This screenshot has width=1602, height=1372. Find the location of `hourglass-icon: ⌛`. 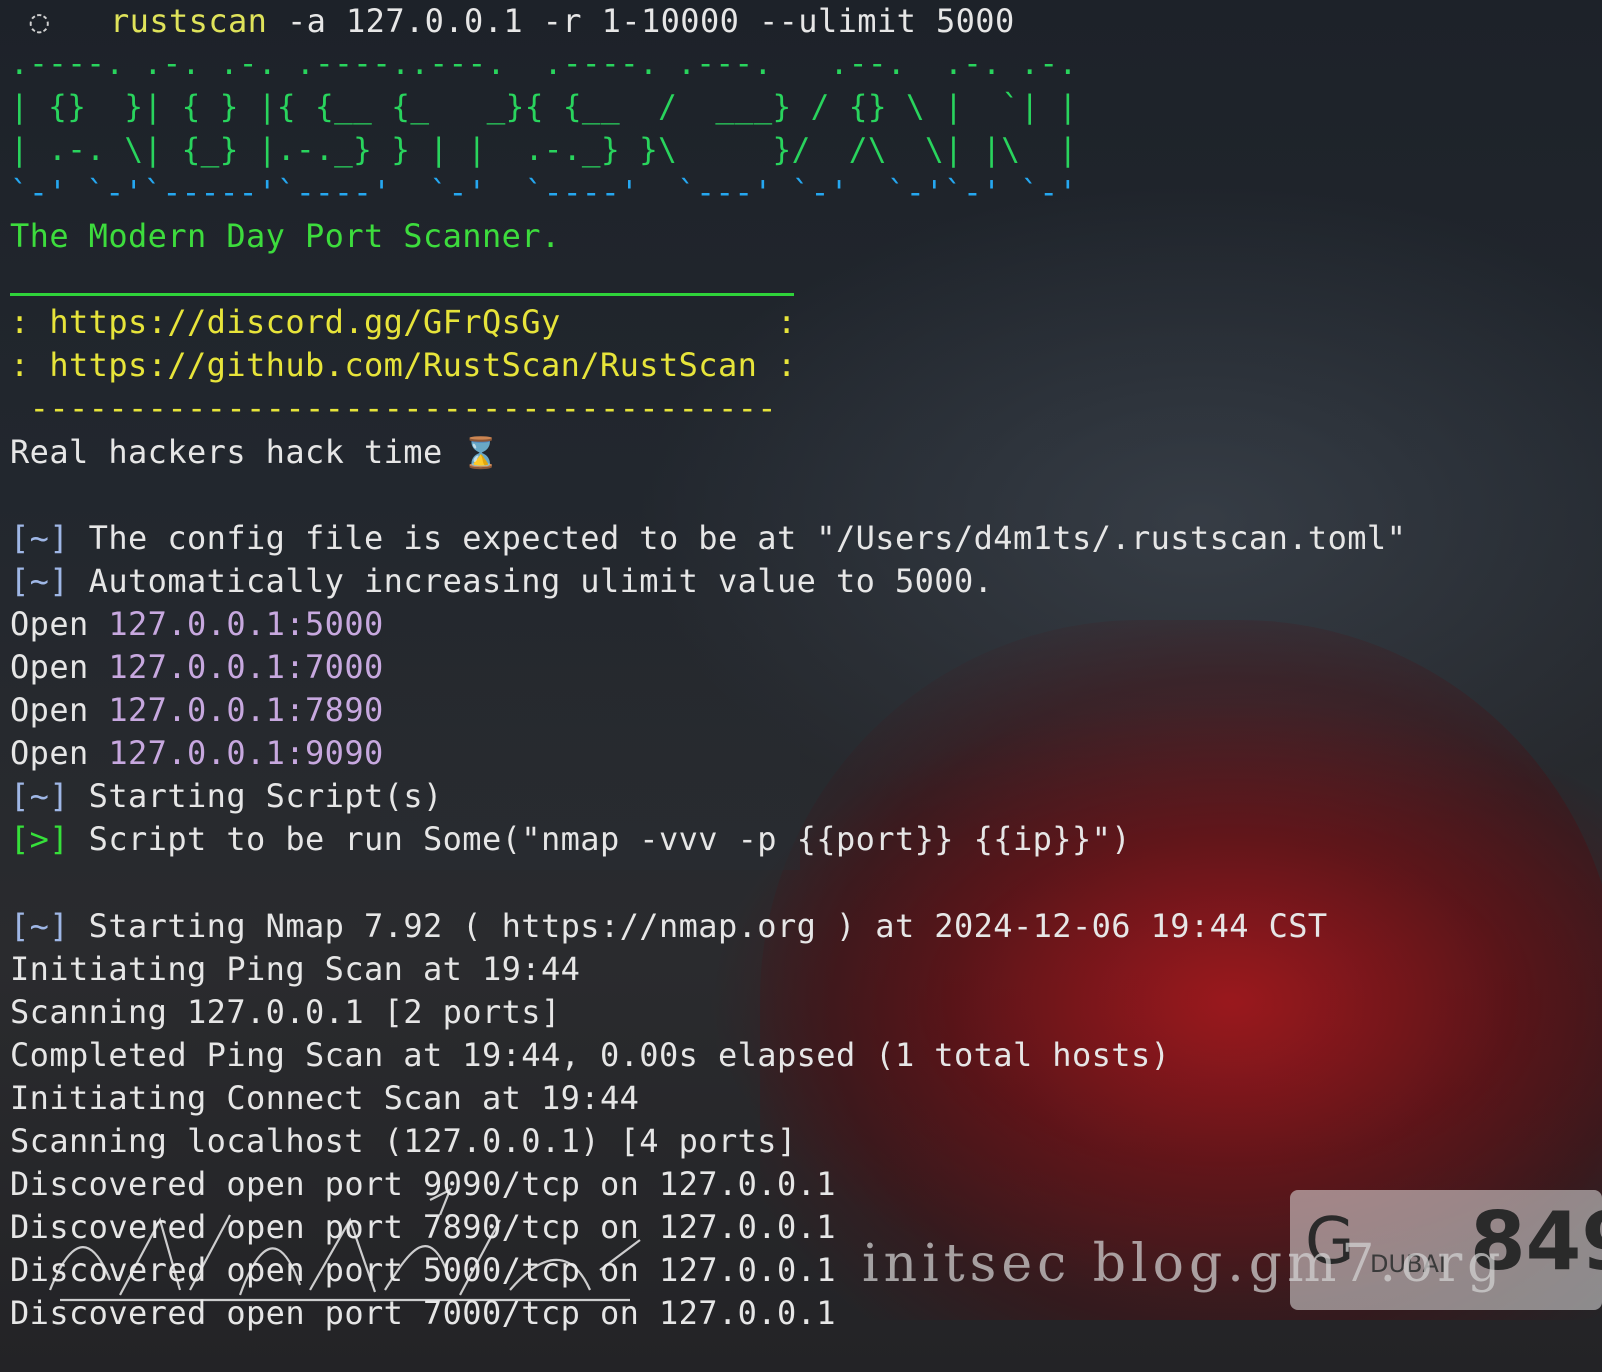

hourglass-icon: ⌛ is located at coordinates (481, 453).